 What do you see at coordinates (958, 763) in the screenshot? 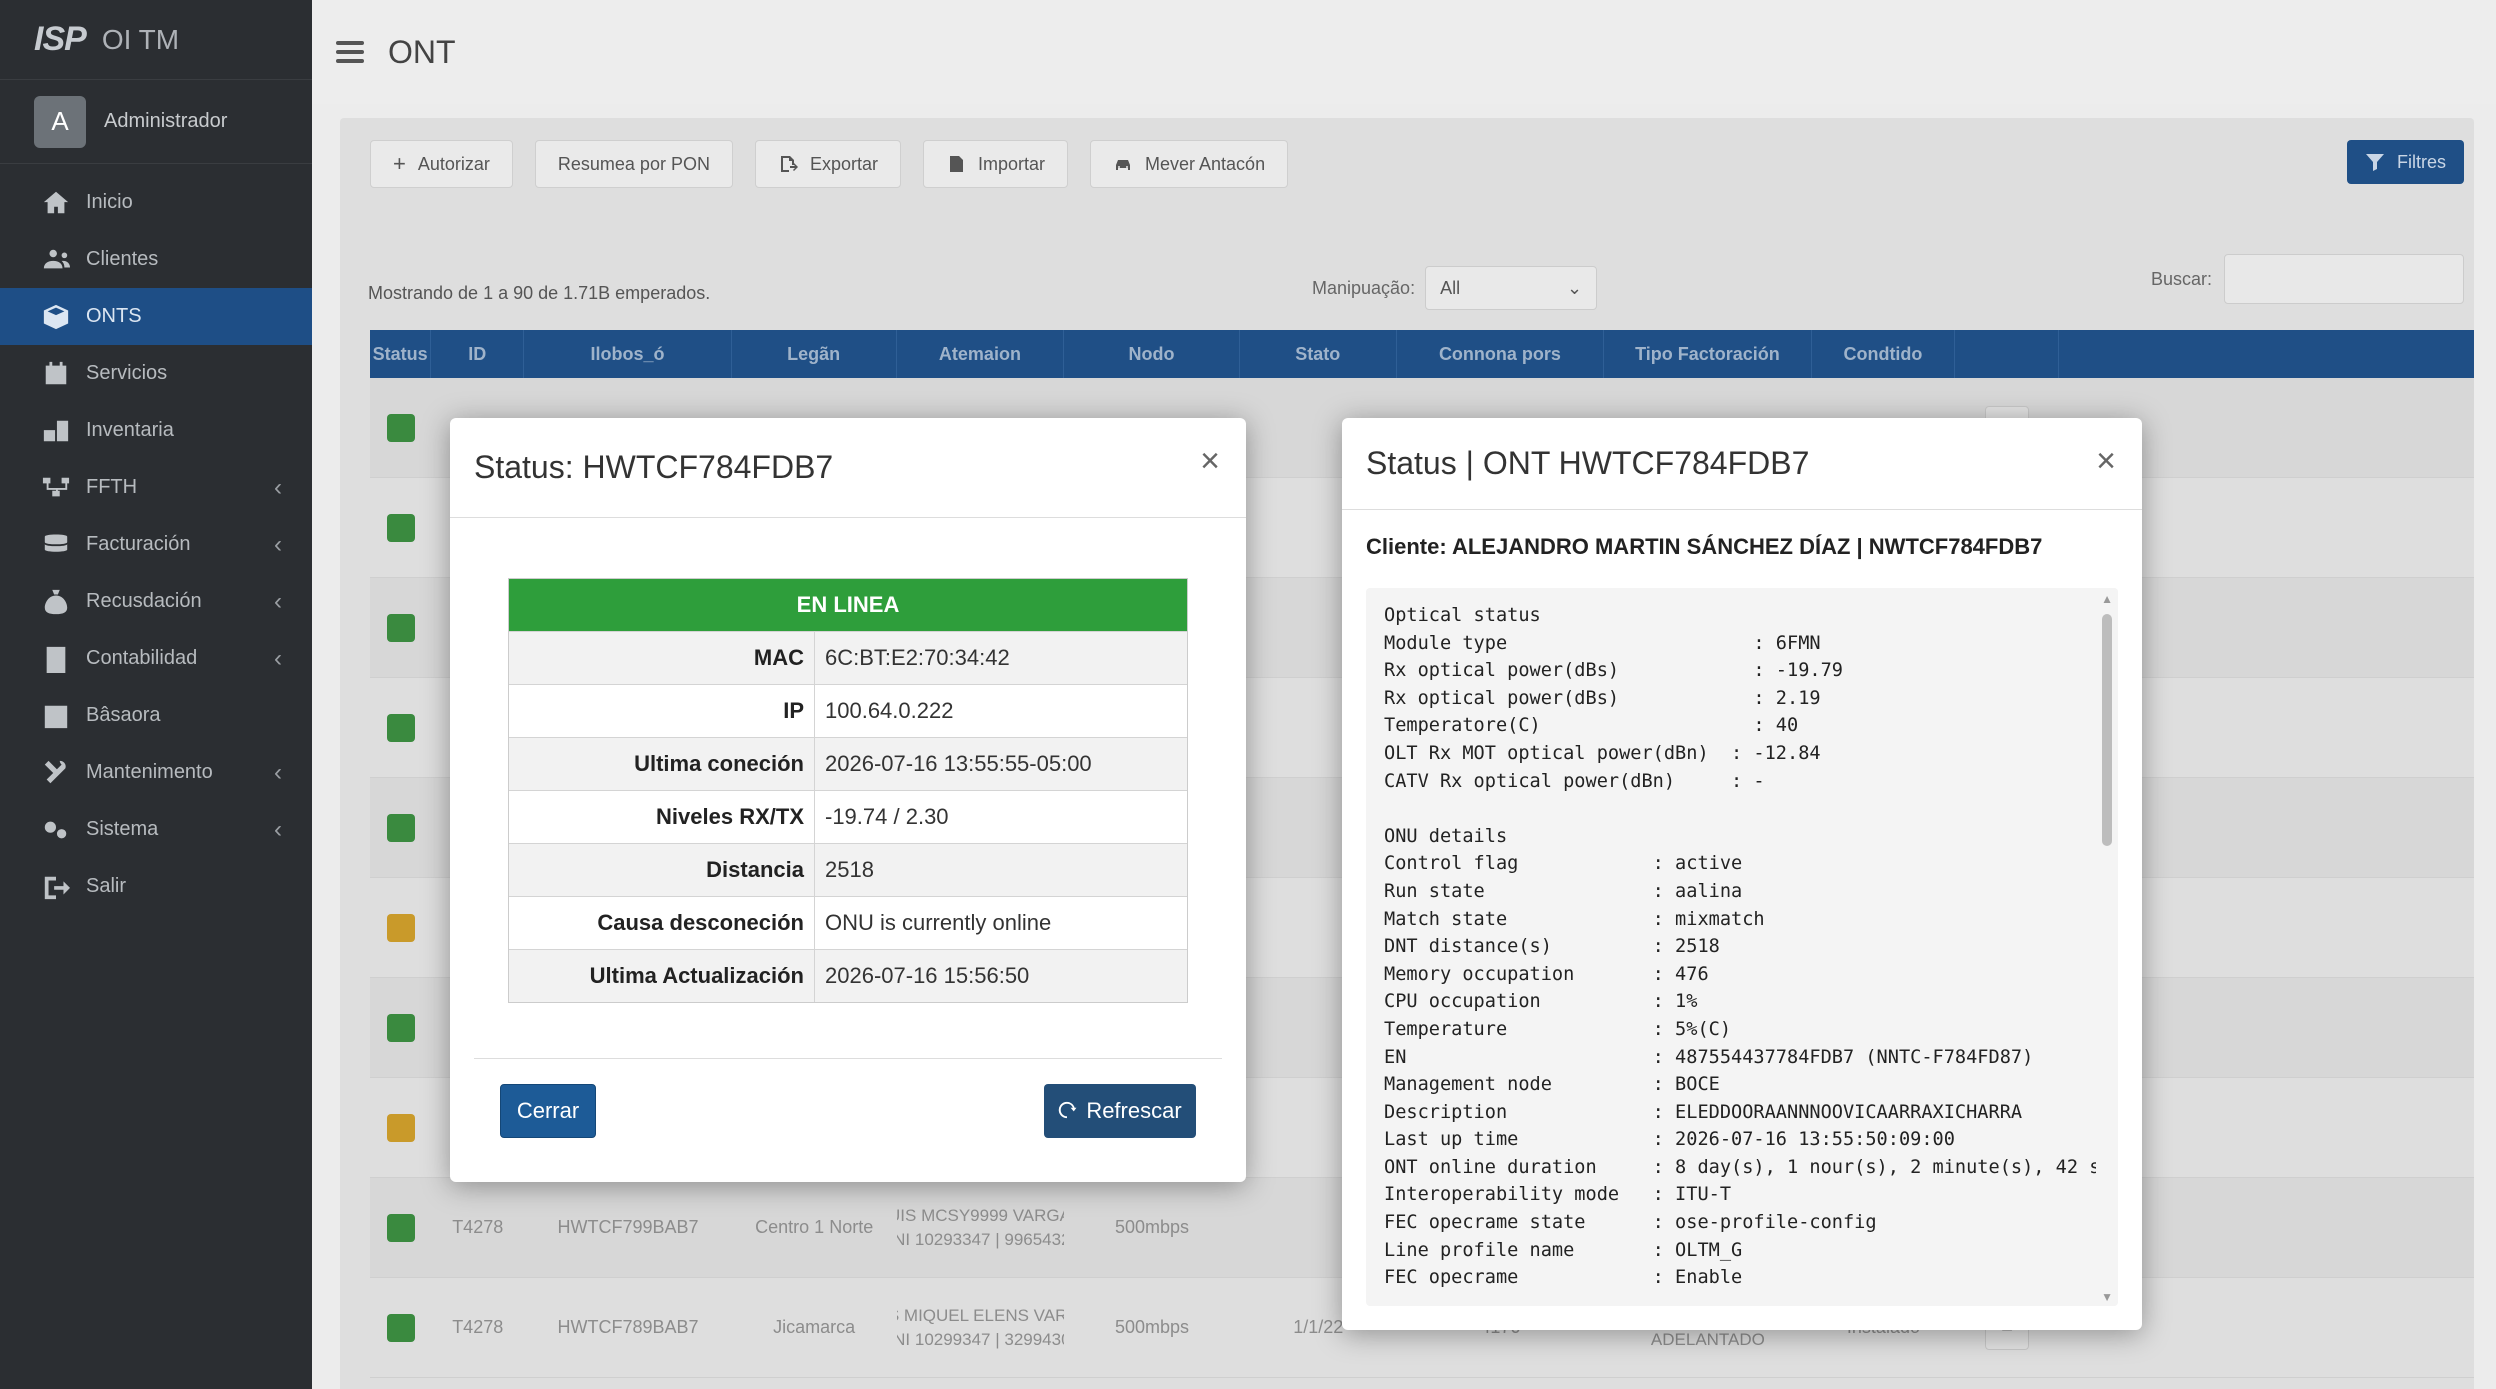
I see `status-value: 2026-07-16 13:55:55-05:00` at bounding box center [958, 763].